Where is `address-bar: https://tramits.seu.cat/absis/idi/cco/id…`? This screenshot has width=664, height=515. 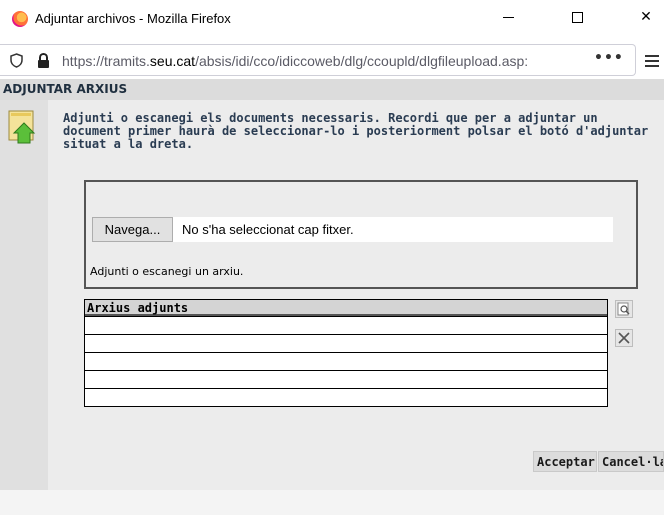
address-bar: https://tramits.seu.cat/absis/idi/cco/id… is located at coordinates (318, 60).